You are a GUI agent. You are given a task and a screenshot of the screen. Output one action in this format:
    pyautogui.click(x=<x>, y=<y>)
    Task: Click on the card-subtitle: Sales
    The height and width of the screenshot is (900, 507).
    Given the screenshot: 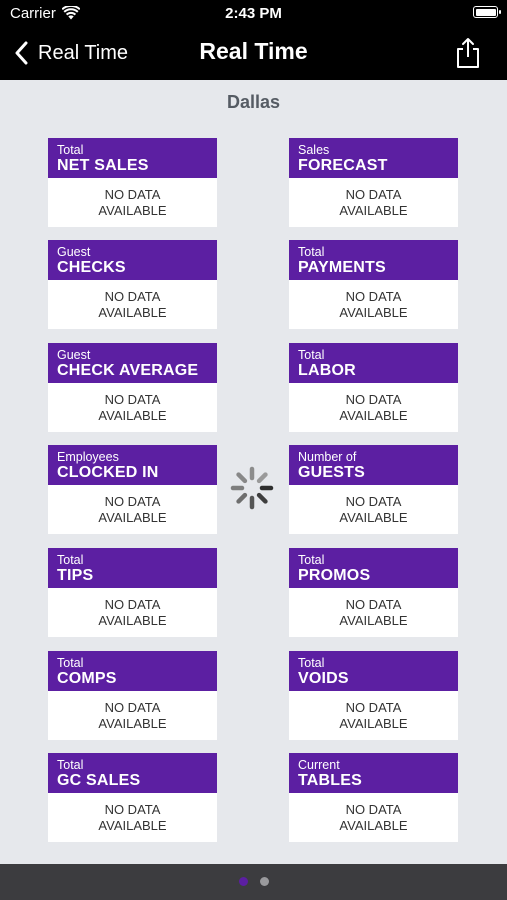 What is the action you would take?
    pyautogui.click(x=314, y=150)
    